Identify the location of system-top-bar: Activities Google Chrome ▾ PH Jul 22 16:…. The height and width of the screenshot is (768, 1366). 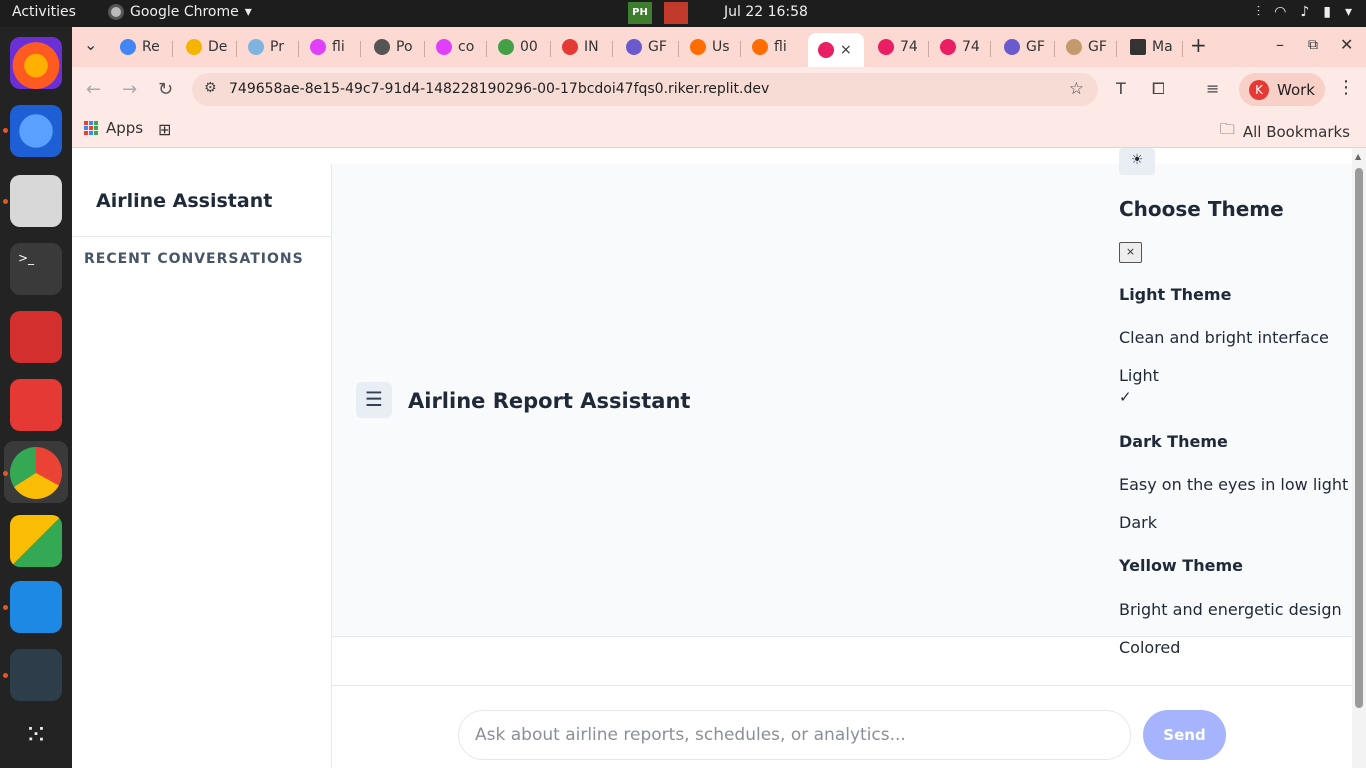
(683, 13).